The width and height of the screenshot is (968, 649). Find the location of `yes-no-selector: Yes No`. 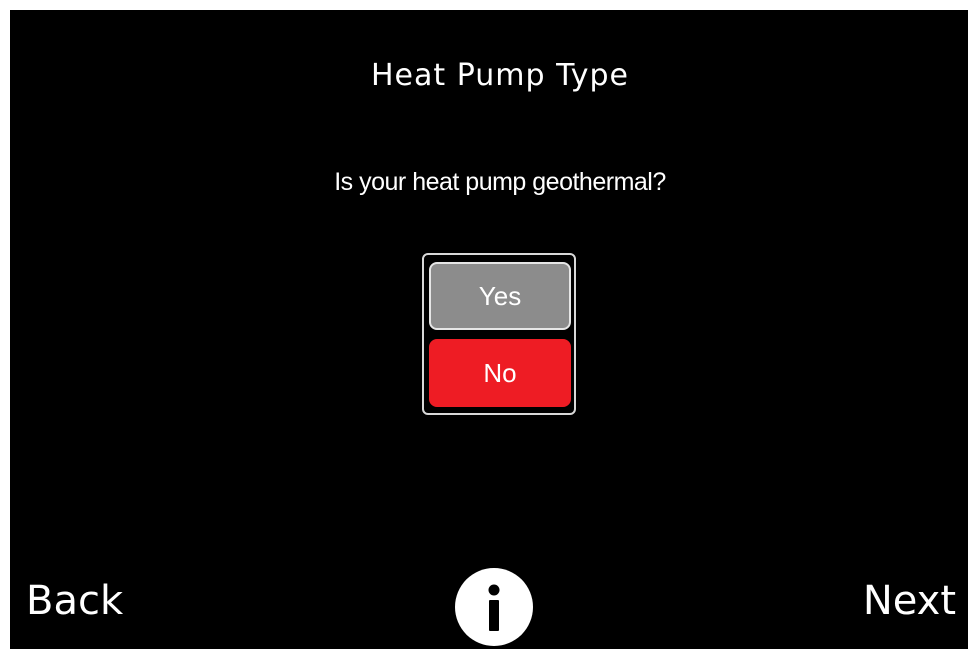

yes-no-selector: Yes No is located at coordinates (499, 334).